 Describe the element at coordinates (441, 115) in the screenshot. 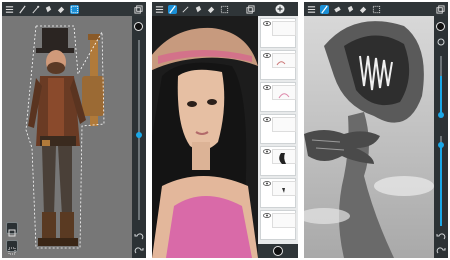

I see `brush-opacity-knob` at that location.